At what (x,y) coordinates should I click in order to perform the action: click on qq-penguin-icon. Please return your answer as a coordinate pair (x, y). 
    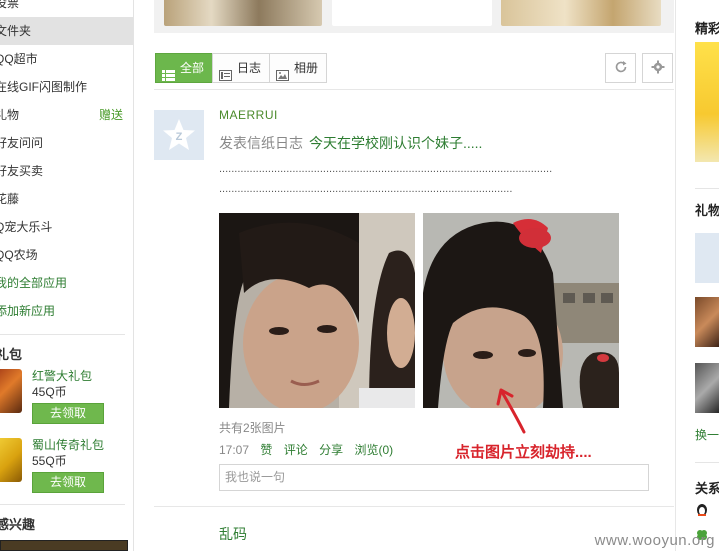
    Looking at the image, I should click on (707, 510).